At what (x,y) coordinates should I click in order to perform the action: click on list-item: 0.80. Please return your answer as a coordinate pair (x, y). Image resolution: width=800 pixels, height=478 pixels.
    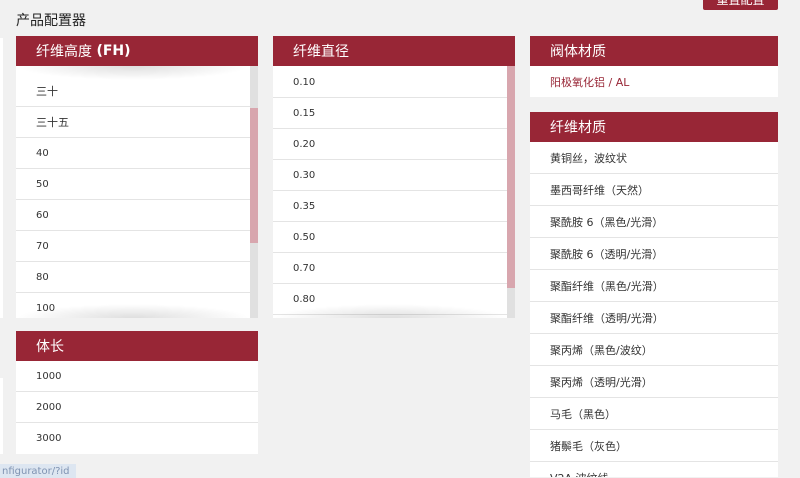
    Looking at the image, I should click on (394, 299).